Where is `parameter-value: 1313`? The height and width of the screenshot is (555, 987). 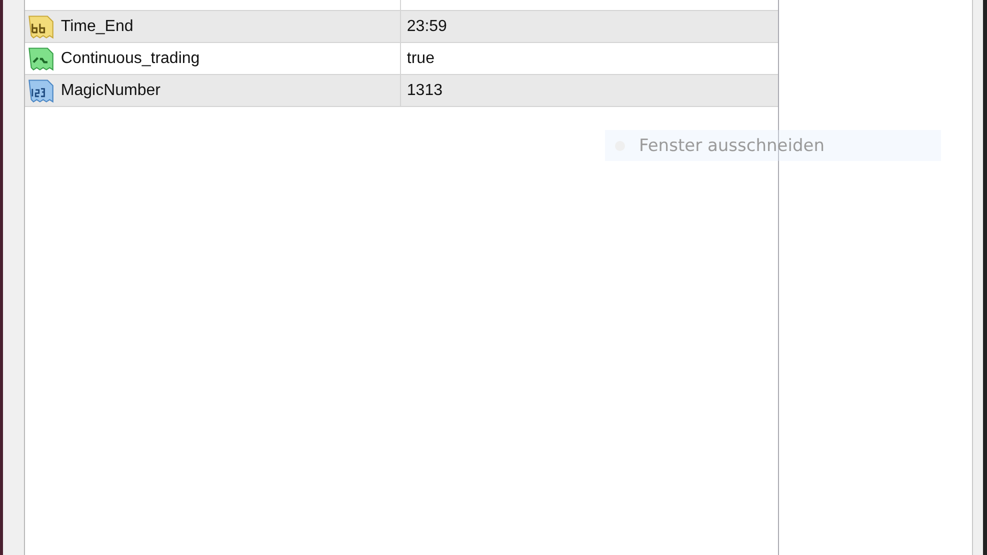 parameter-value: 1313 is located at coordinates (424, 91).